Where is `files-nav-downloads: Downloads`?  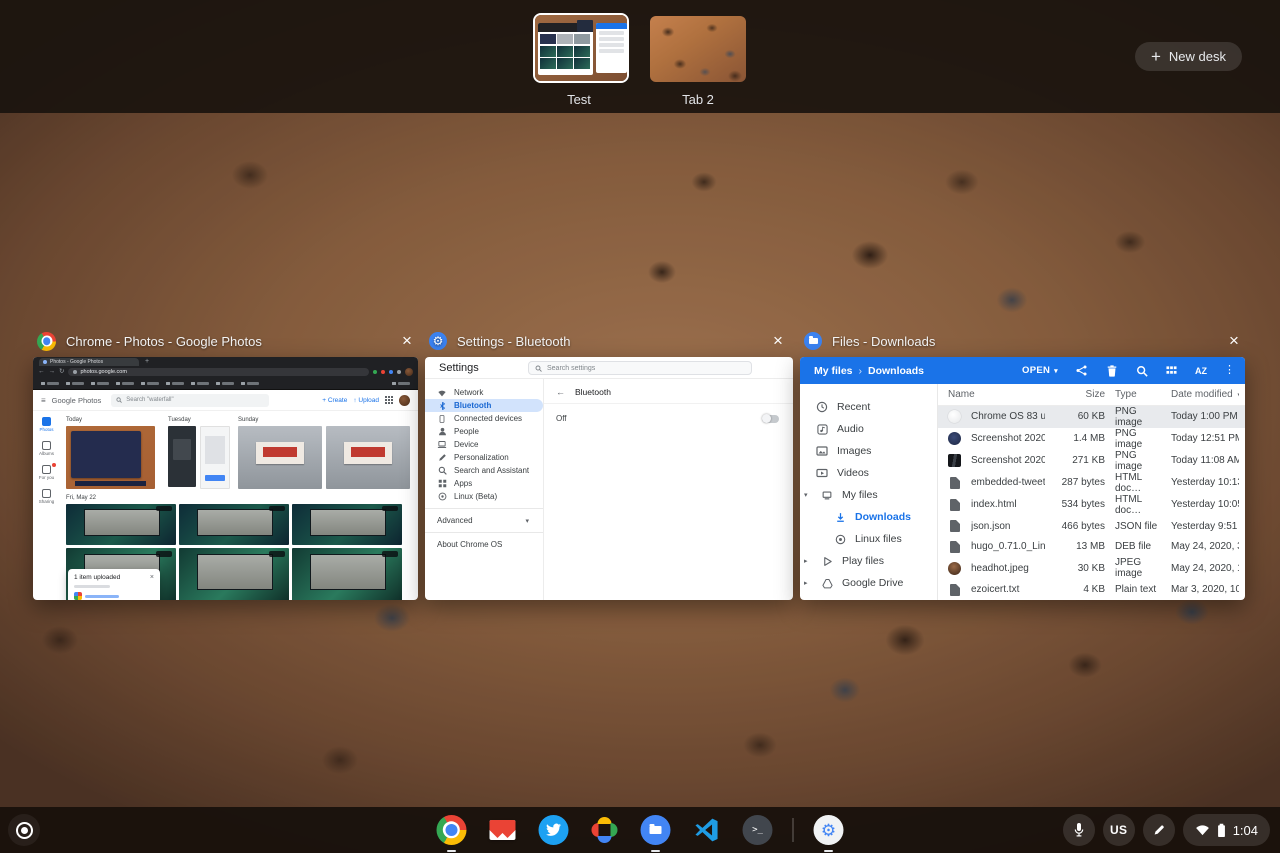
files-nav-downloads: Downloads is located at coordinates (868, 517).